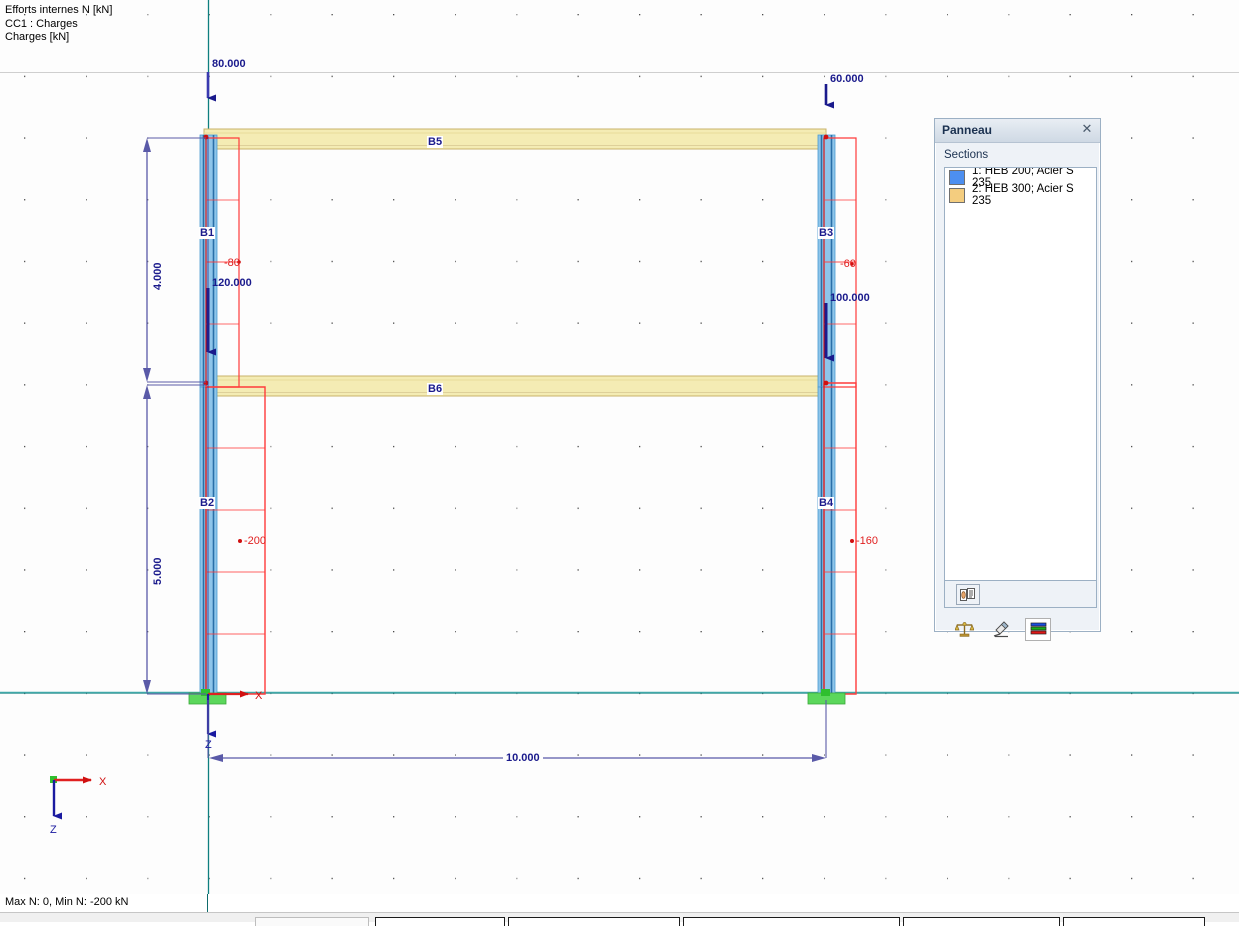  Describe the element at coordinates (968, 594) in the screenshot. I see `section-properties-icon` at that location.